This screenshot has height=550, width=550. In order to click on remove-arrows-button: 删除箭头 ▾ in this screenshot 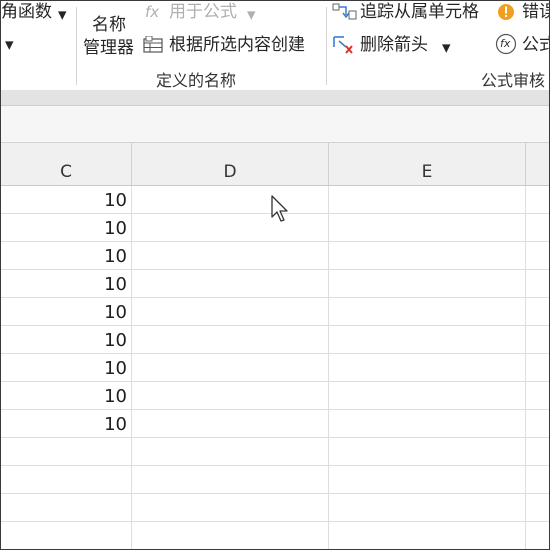, I will do `click(394, 45)`.